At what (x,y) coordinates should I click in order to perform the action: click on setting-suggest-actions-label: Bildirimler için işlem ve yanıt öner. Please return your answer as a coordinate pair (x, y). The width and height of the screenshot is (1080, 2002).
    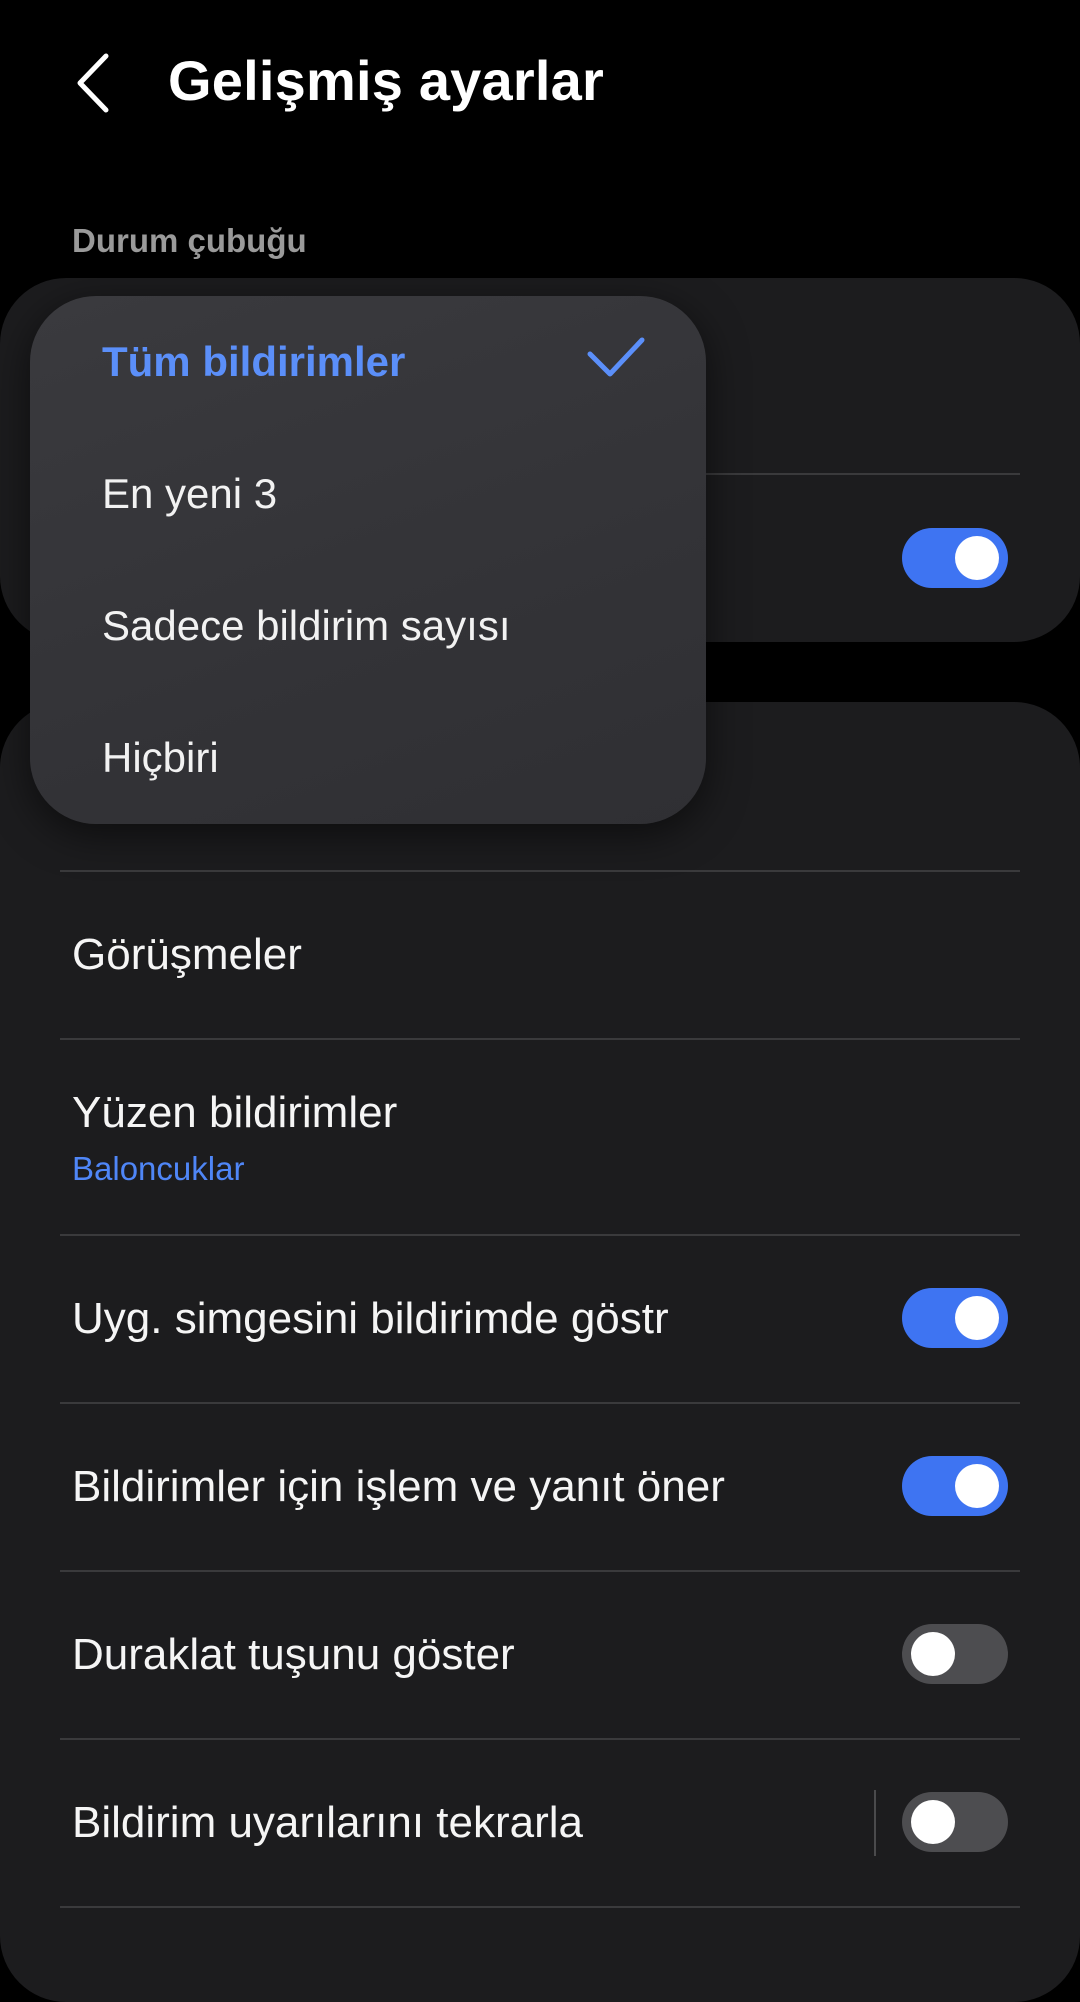
    Looking at the image, I should click on (398, 1486).